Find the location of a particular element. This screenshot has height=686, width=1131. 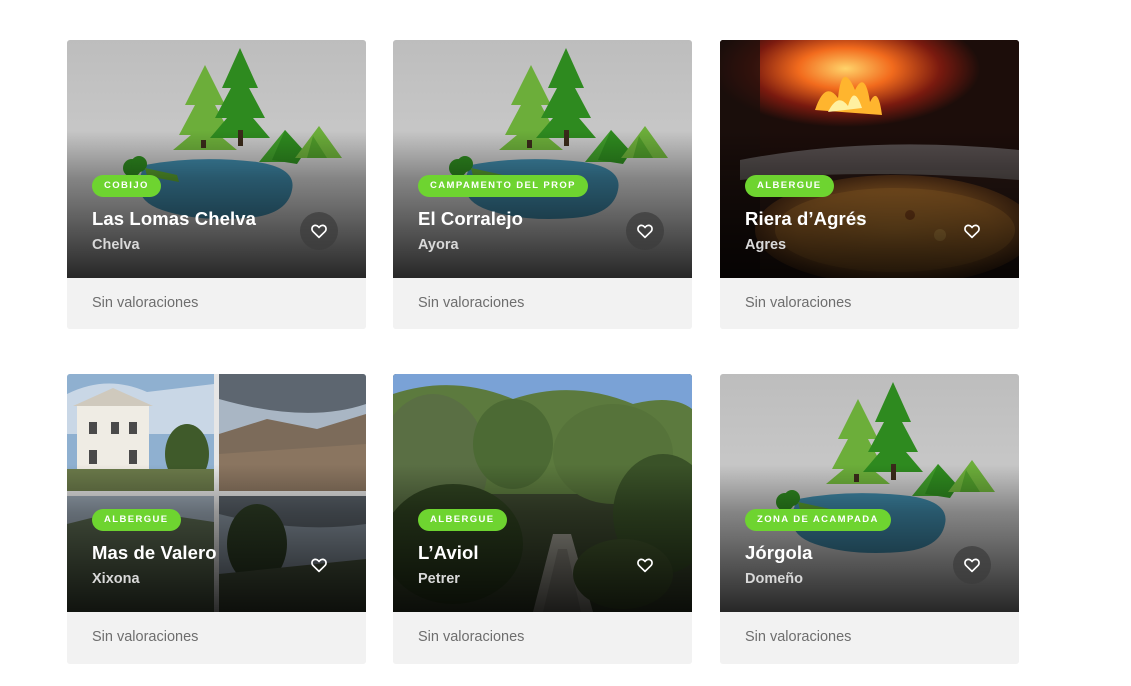

listing-location: Domeño is located at coordinates (774, 579).